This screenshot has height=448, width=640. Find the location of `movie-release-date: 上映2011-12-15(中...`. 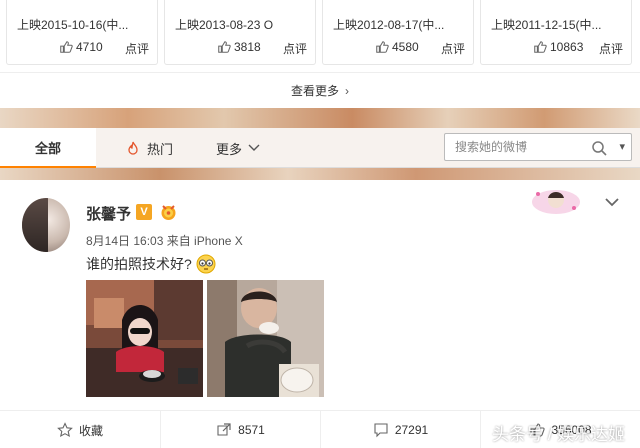

movie-release-date: 上映2011-12-15(中... is located at coordinates (546, 25).